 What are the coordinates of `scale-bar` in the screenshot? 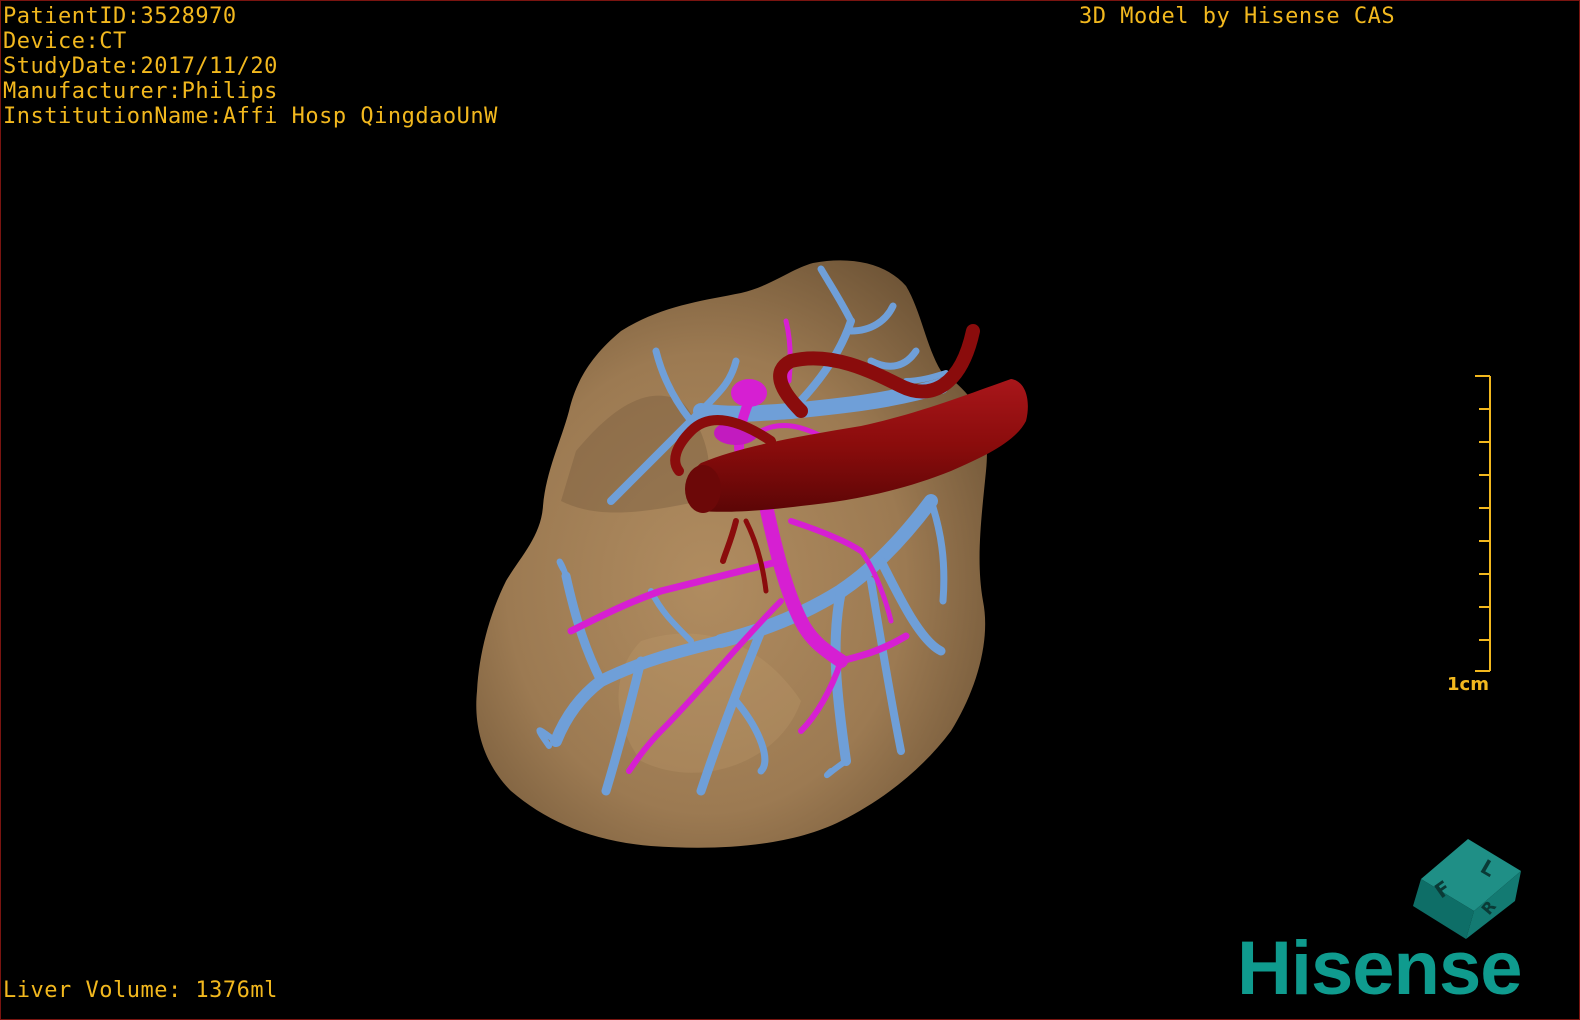 It's located at (1483, 523).